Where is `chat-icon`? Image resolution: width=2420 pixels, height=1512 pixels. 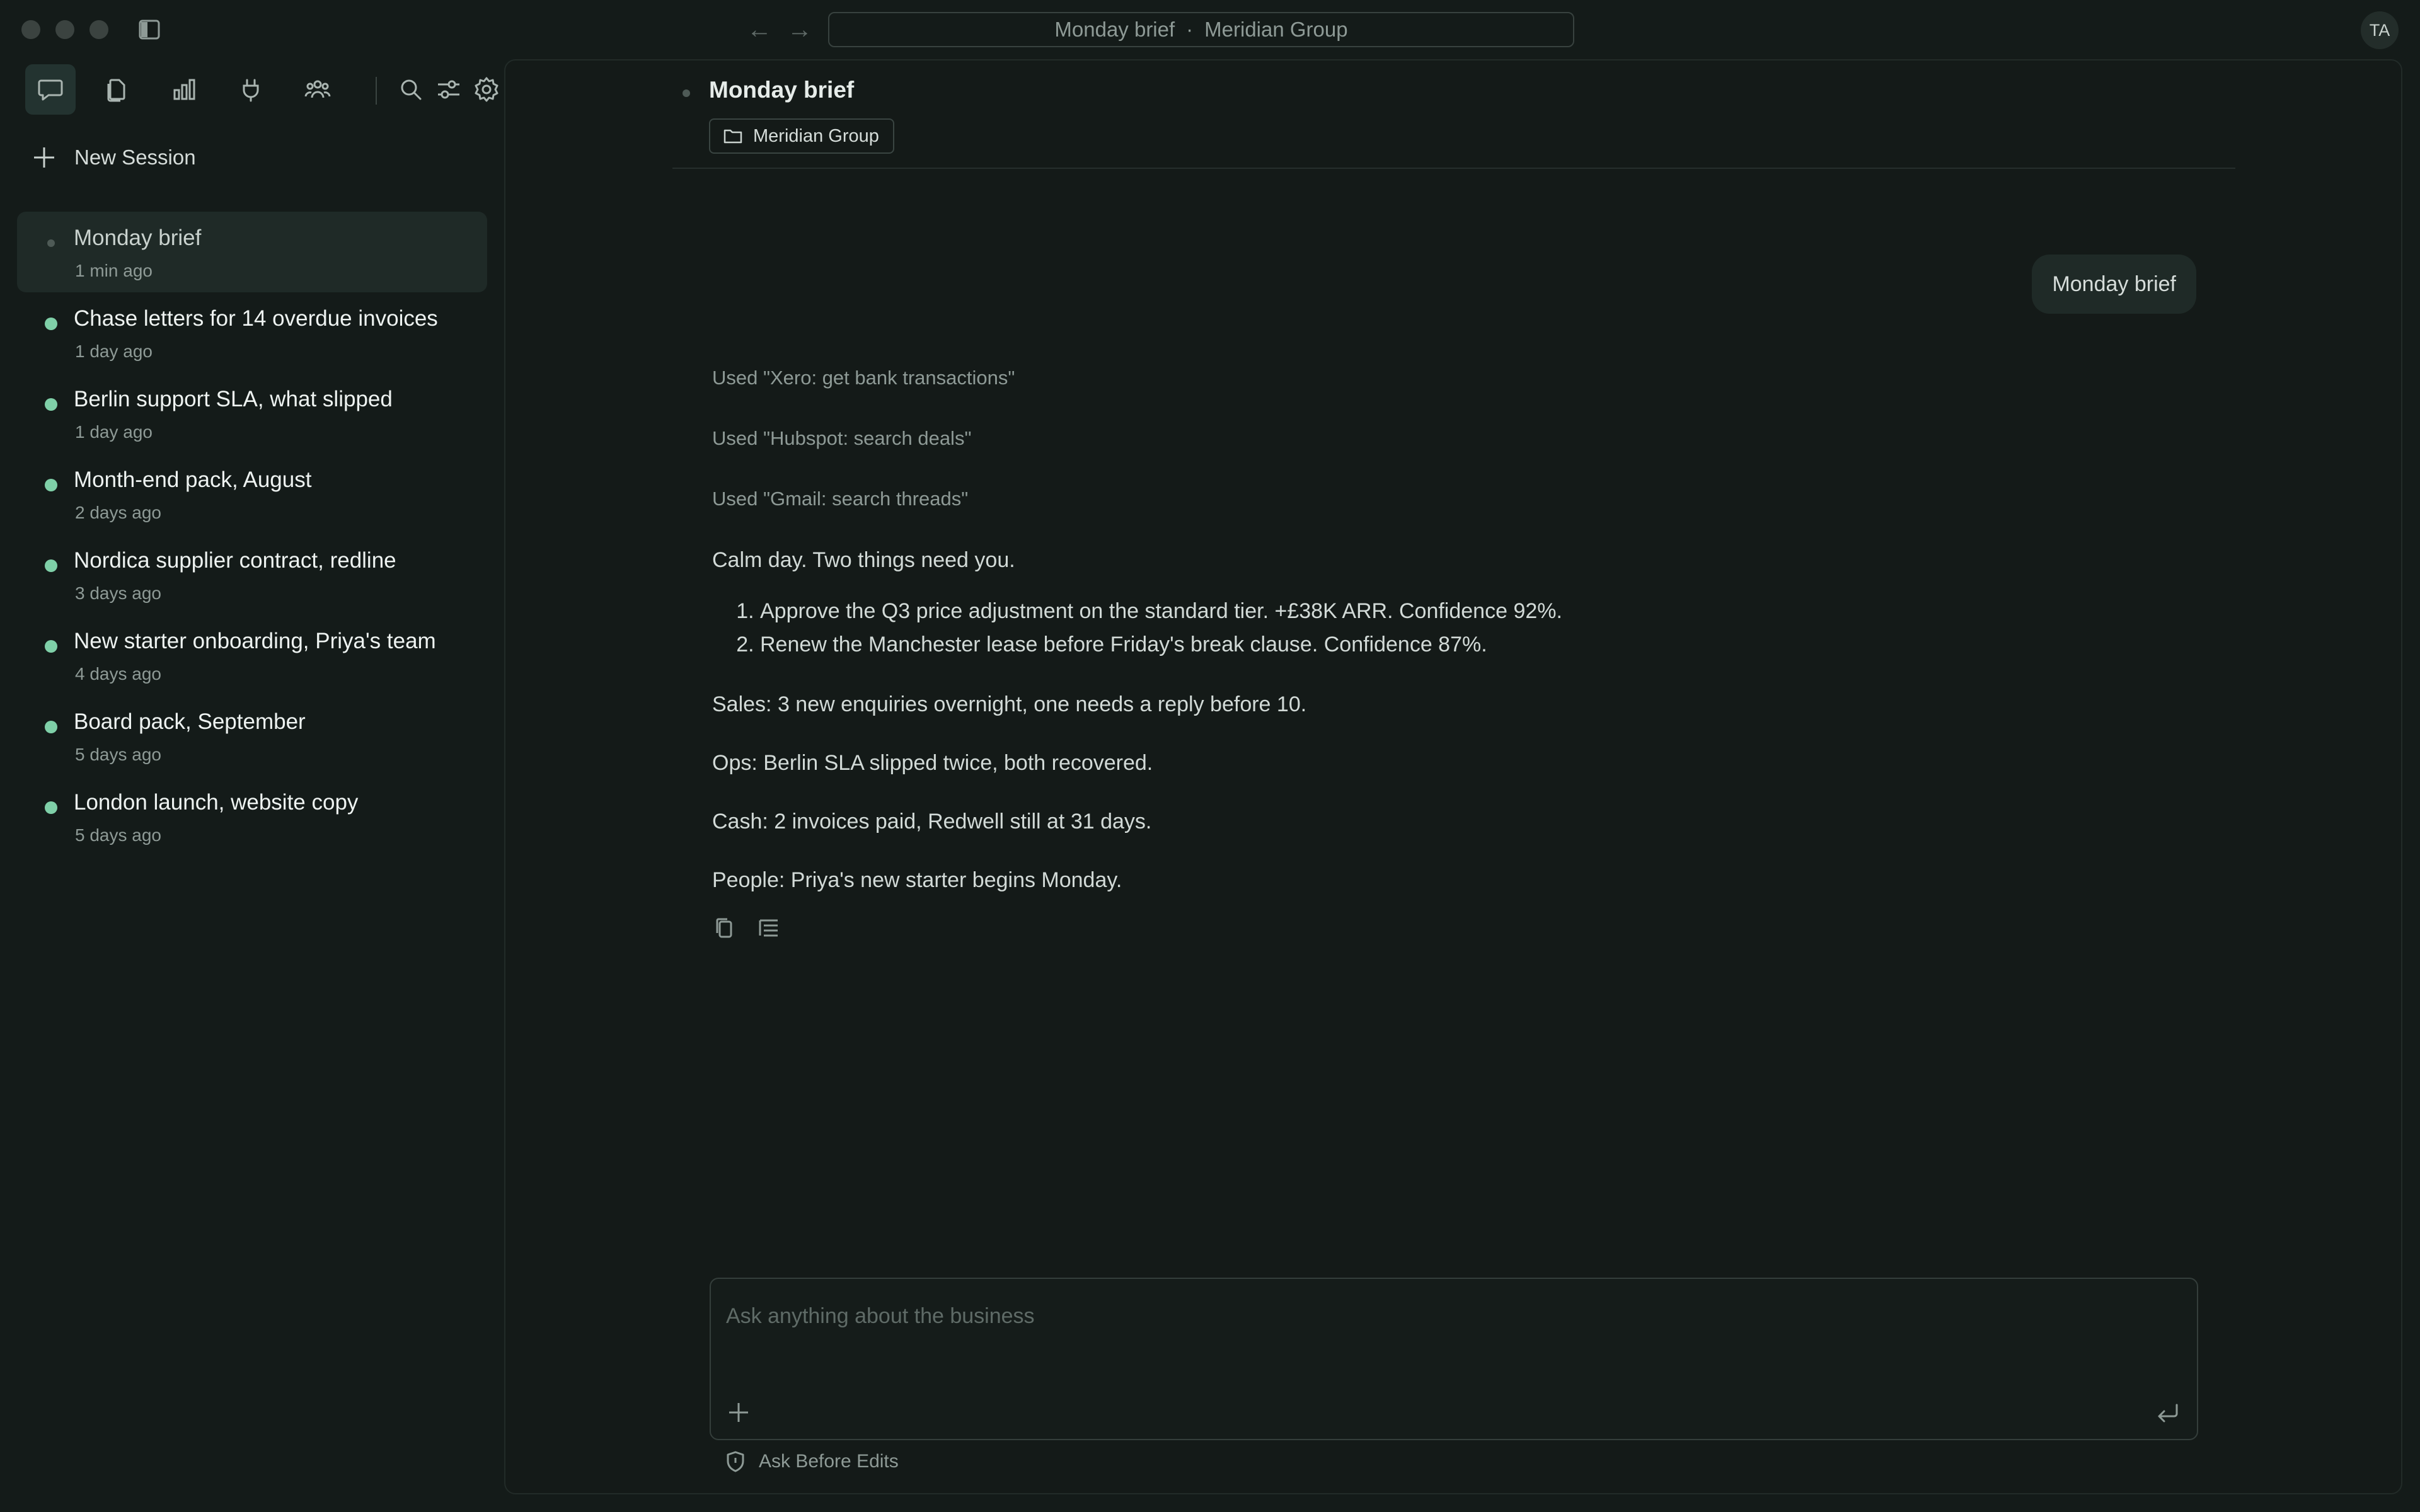 chat-icon is located at coordinates (50, 90).